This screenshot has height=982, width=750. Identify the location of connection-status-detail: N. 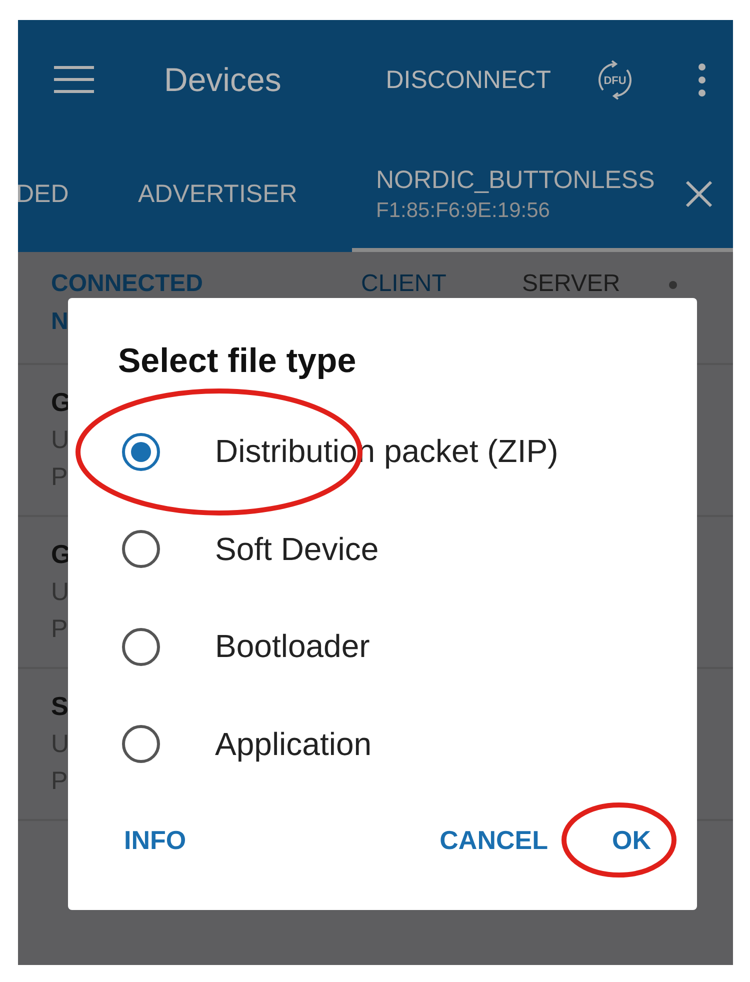
(60, 322).